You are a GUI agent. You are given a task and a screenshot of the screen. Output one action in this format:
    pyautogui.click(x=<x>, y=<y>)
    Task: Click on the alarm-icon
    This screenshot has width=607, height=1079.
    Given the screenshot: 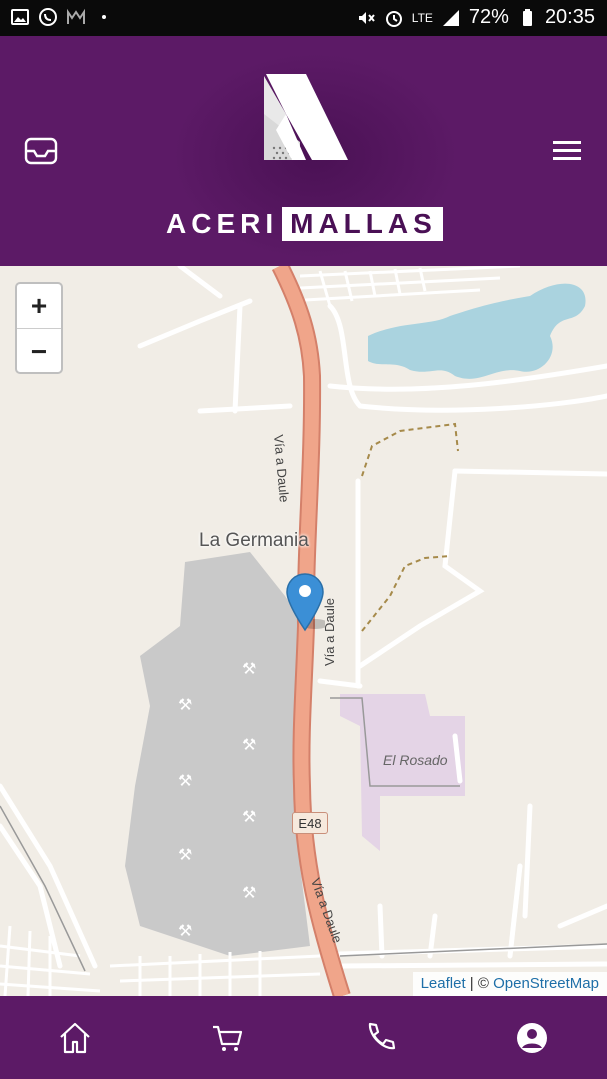 What is the action you would take?
    pyautogui.click(x=393, y=18)
    